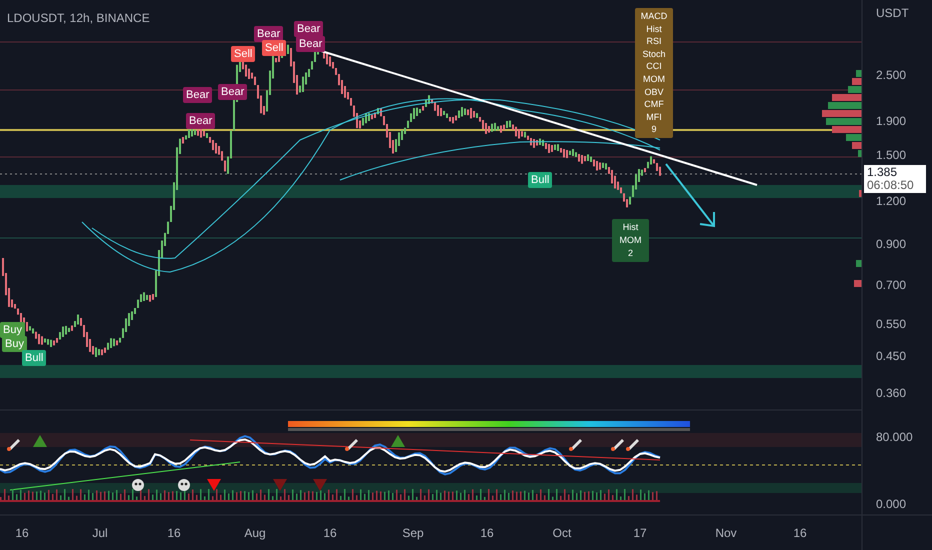 This screenshot has height=550, width=932. I want to click on price-axis-label: 0.450, so click(891, 356).